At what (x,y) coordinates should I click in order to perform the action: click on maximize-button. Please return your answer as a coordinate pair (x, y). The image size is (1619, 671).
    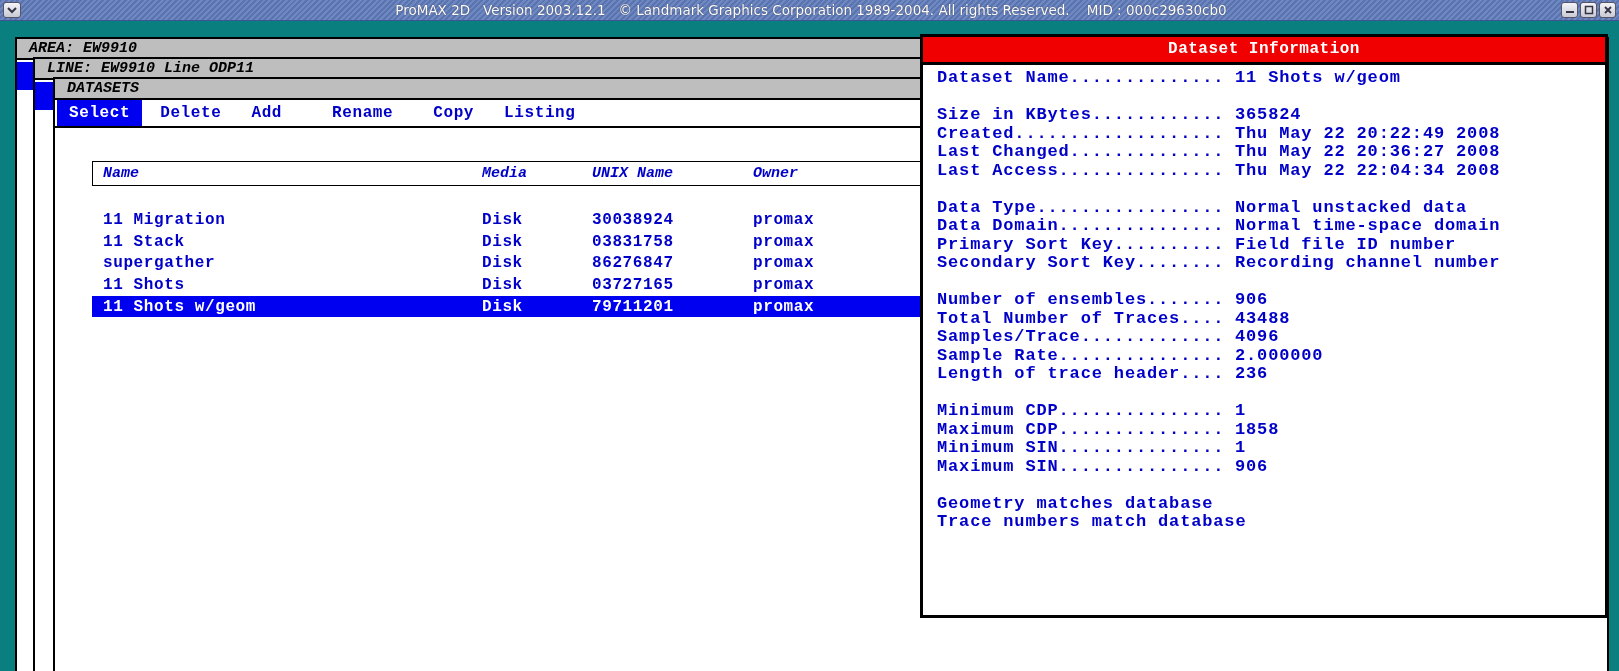
    Looking at the image, I should click on (1588, 10).